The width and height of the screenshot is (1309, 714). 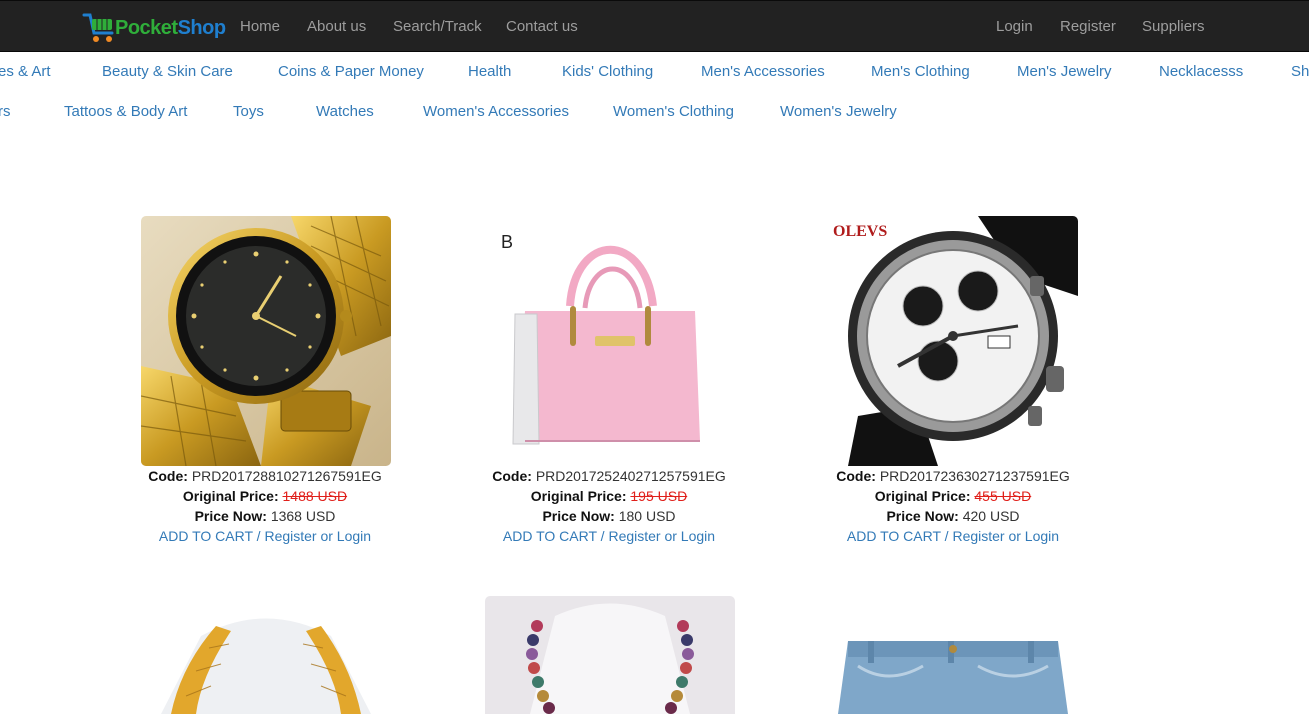 I want to click on nav-login: Login, so click(x=1014, y=26).